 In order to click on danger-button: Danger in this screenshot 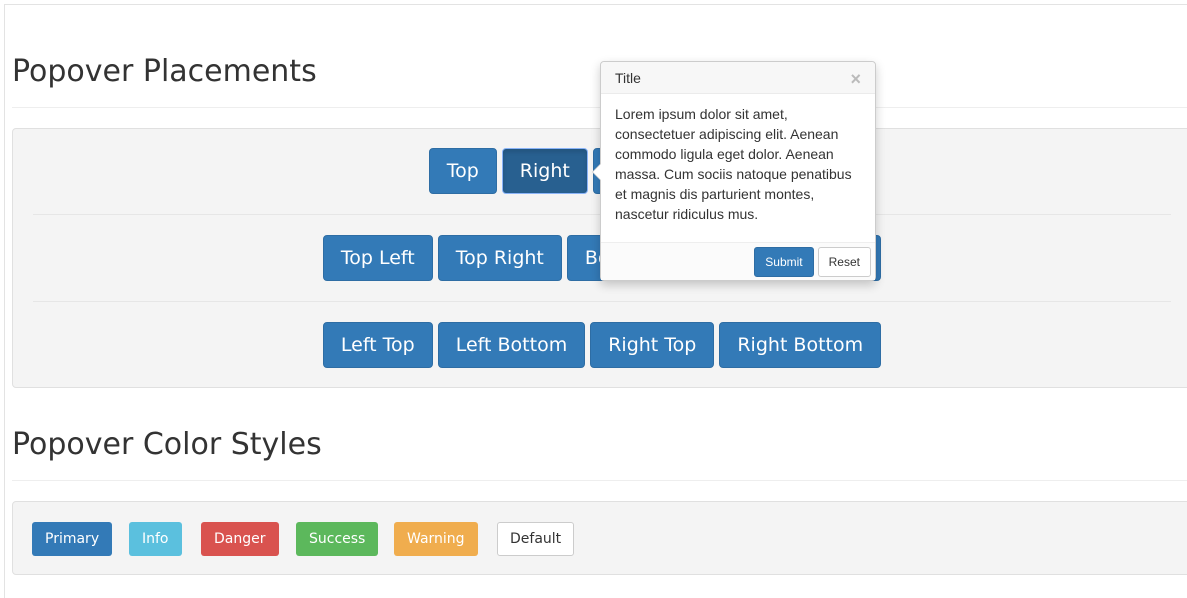, I will do `click(240, 539)`.